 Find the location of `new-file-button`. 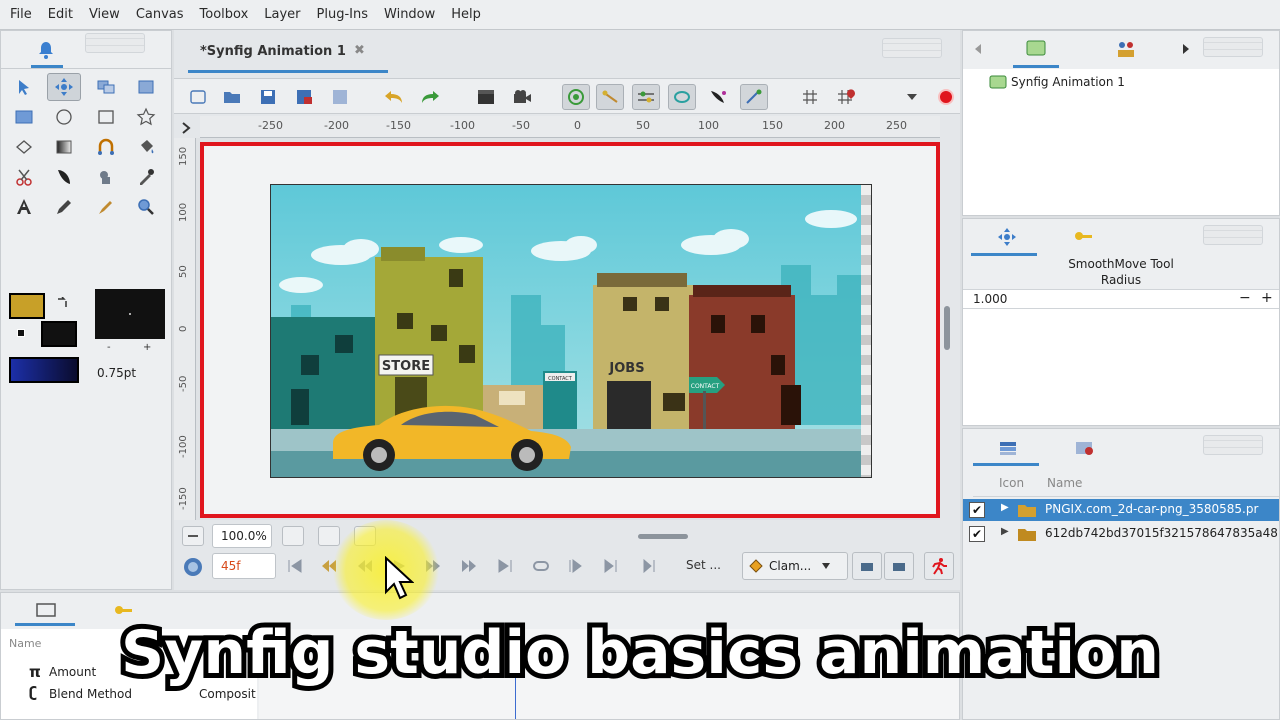

new-file-button is located at coordinates (198, 97).